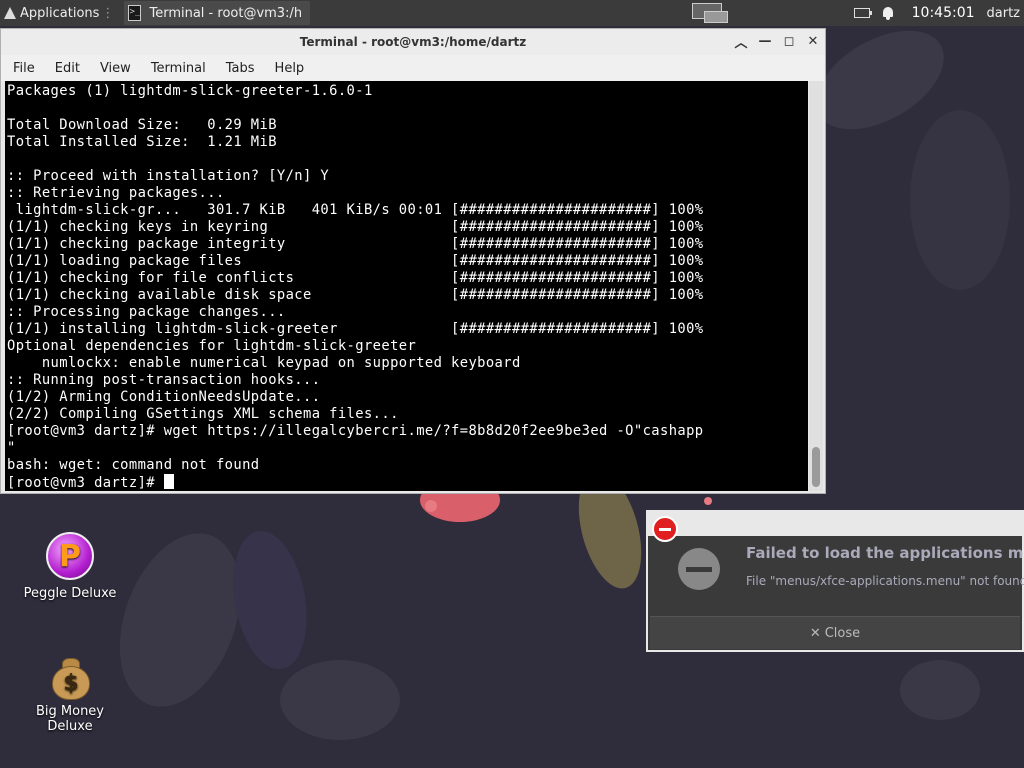  I want to click on menu-edit: Edit, so click(65, 68).